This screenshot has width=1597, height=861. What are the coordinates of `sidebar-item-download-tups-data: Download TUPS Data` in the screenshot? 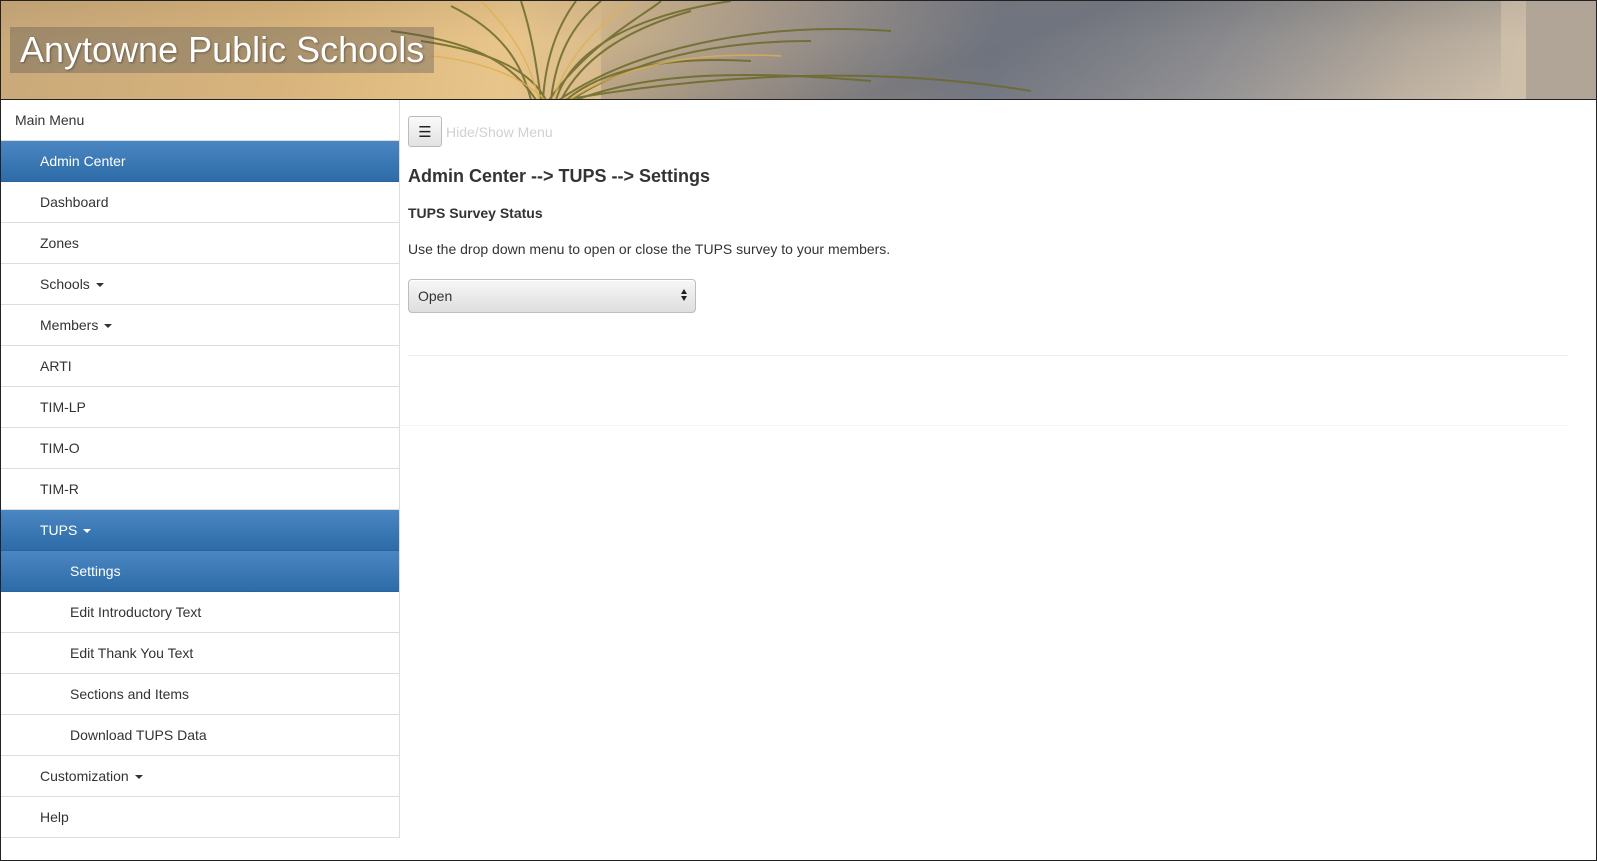 It's located at (200, 735).